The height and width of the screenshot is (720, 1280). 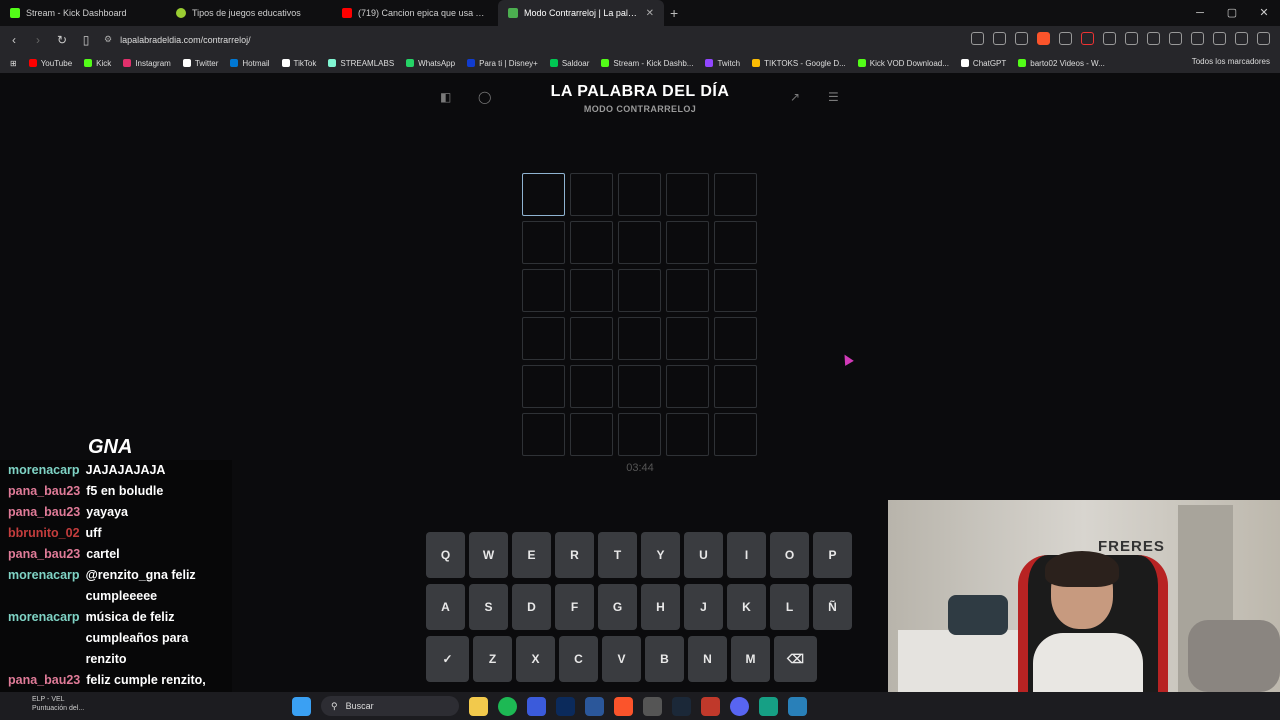 I want to click on menu-icon, so click(x=1263, y=38).